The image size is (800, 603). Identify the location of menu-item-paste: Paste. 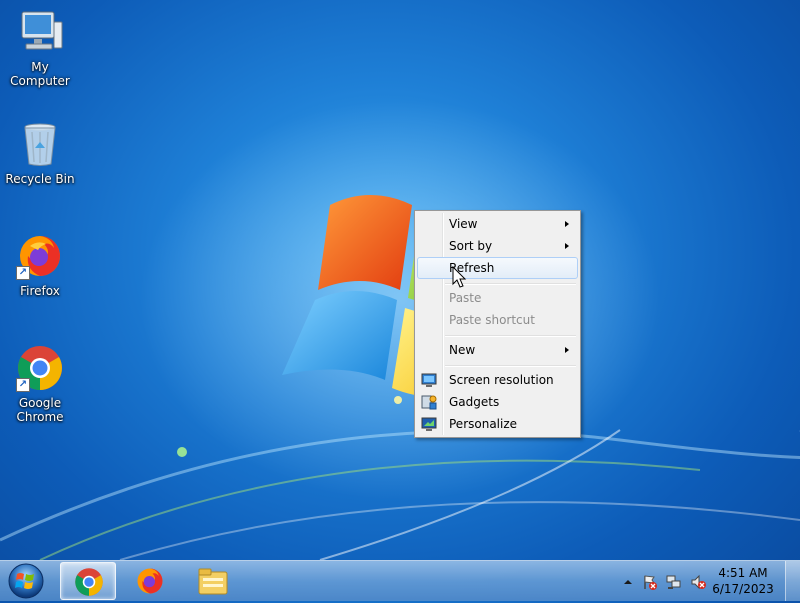
(497, 298).